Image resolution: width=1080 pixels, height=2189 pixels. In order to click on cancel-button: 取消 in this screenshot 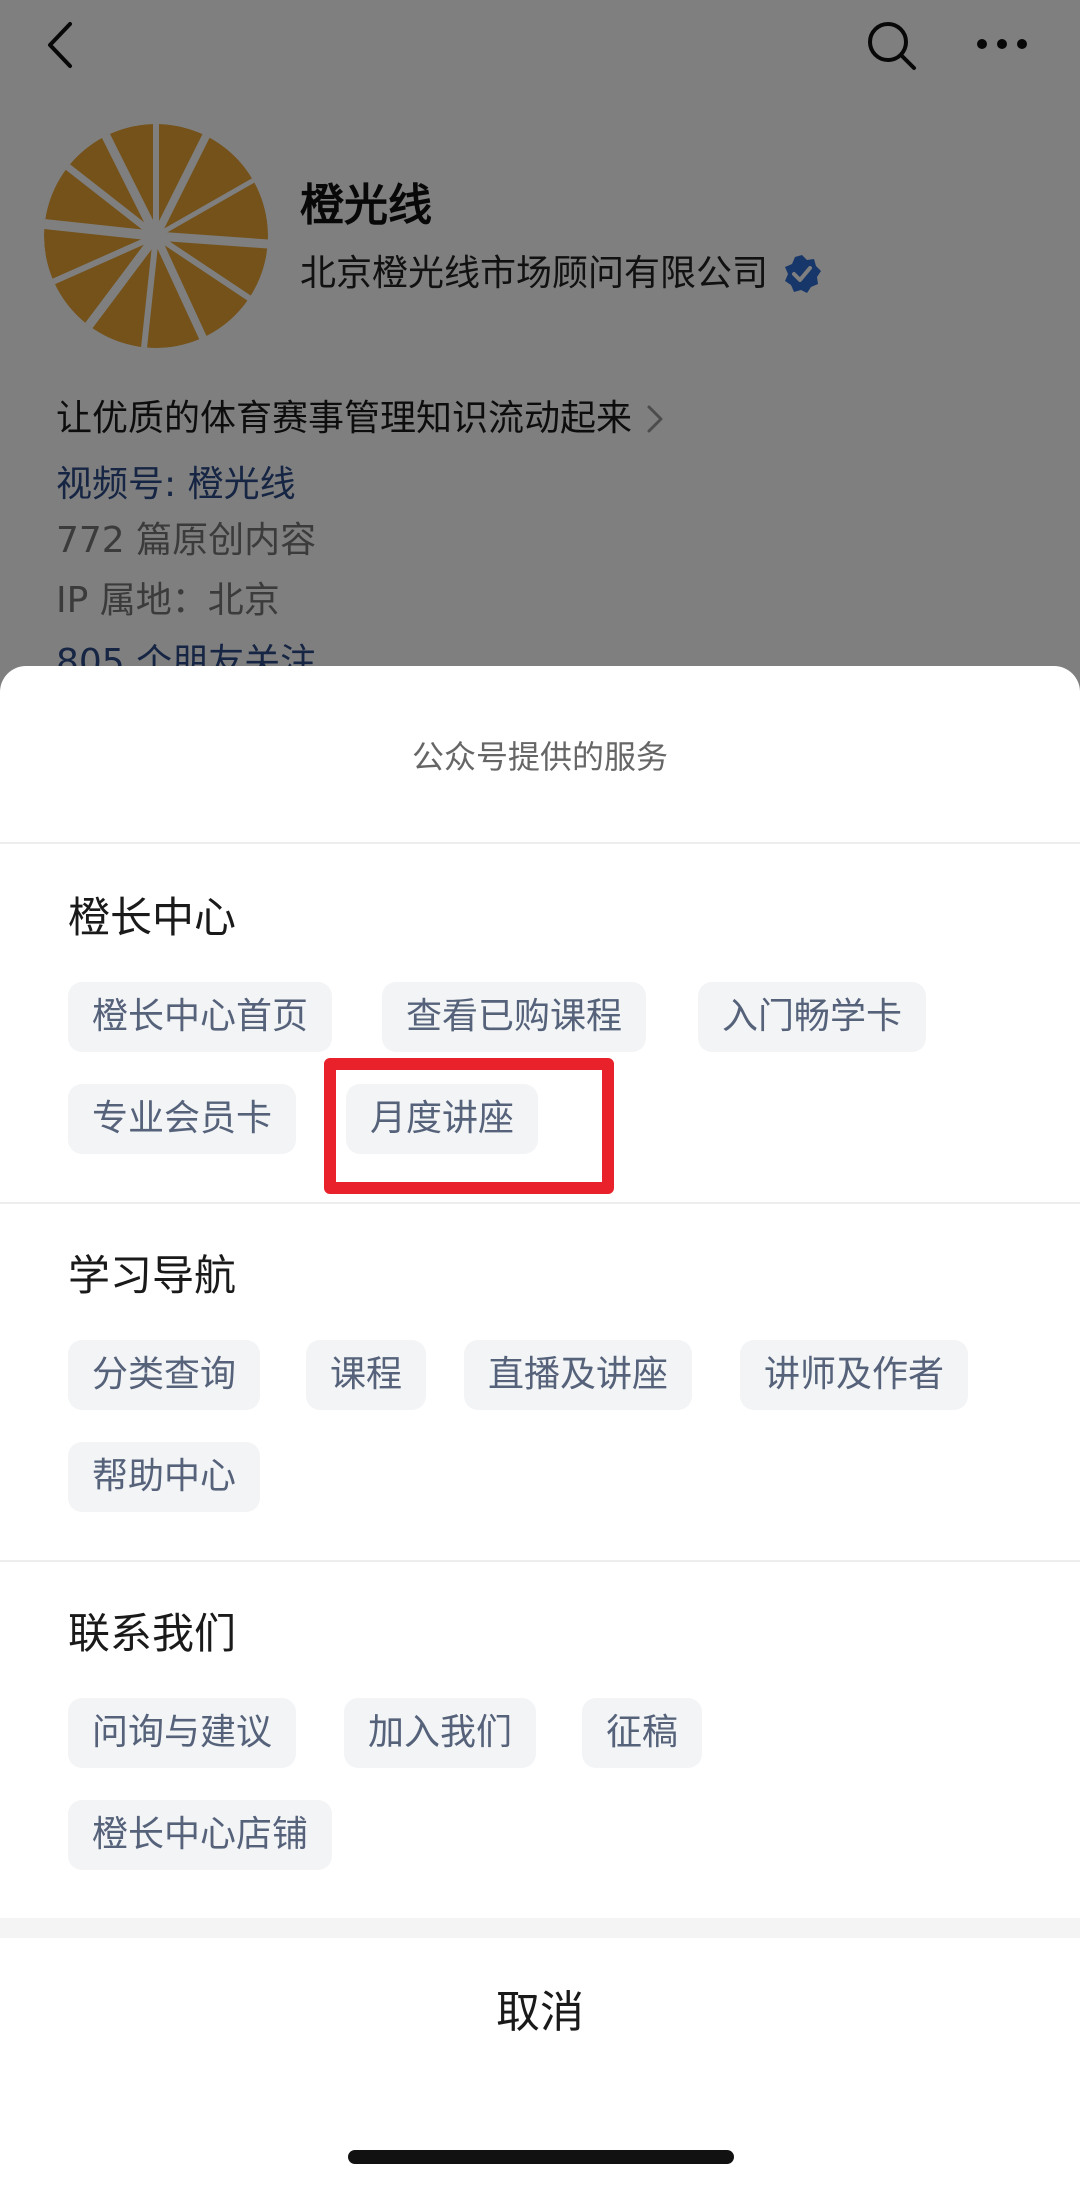, I will do `click(540, 2013)`.